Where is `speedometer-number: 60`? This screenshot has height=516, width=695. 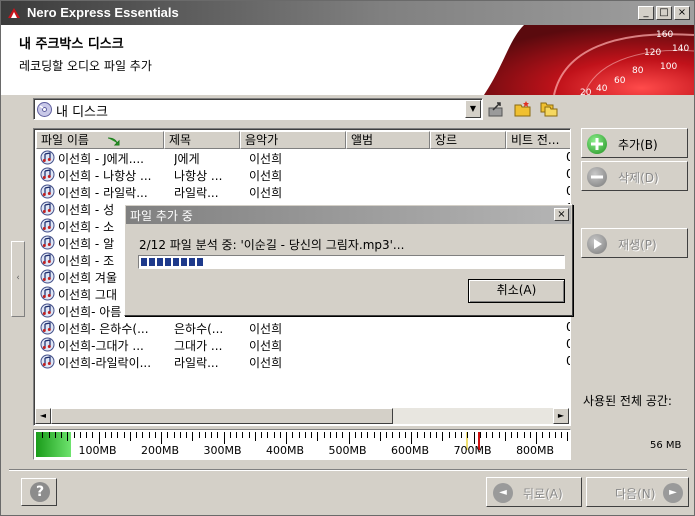
speedometer-number: 60 is located at coordinates (620, 81).